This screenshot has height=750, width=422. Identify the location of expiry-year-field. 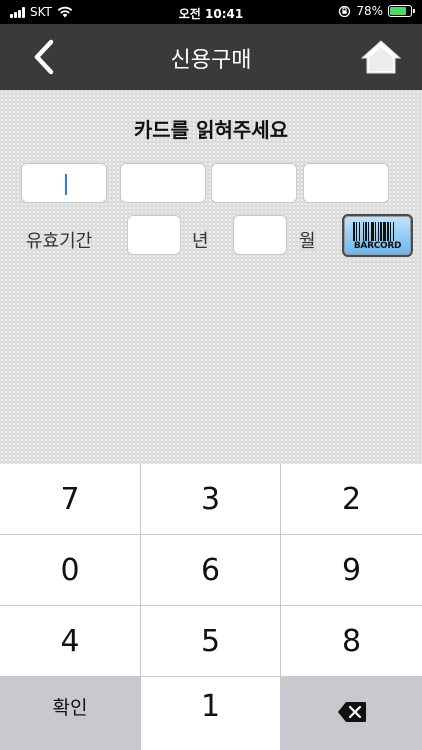
(154, 235).